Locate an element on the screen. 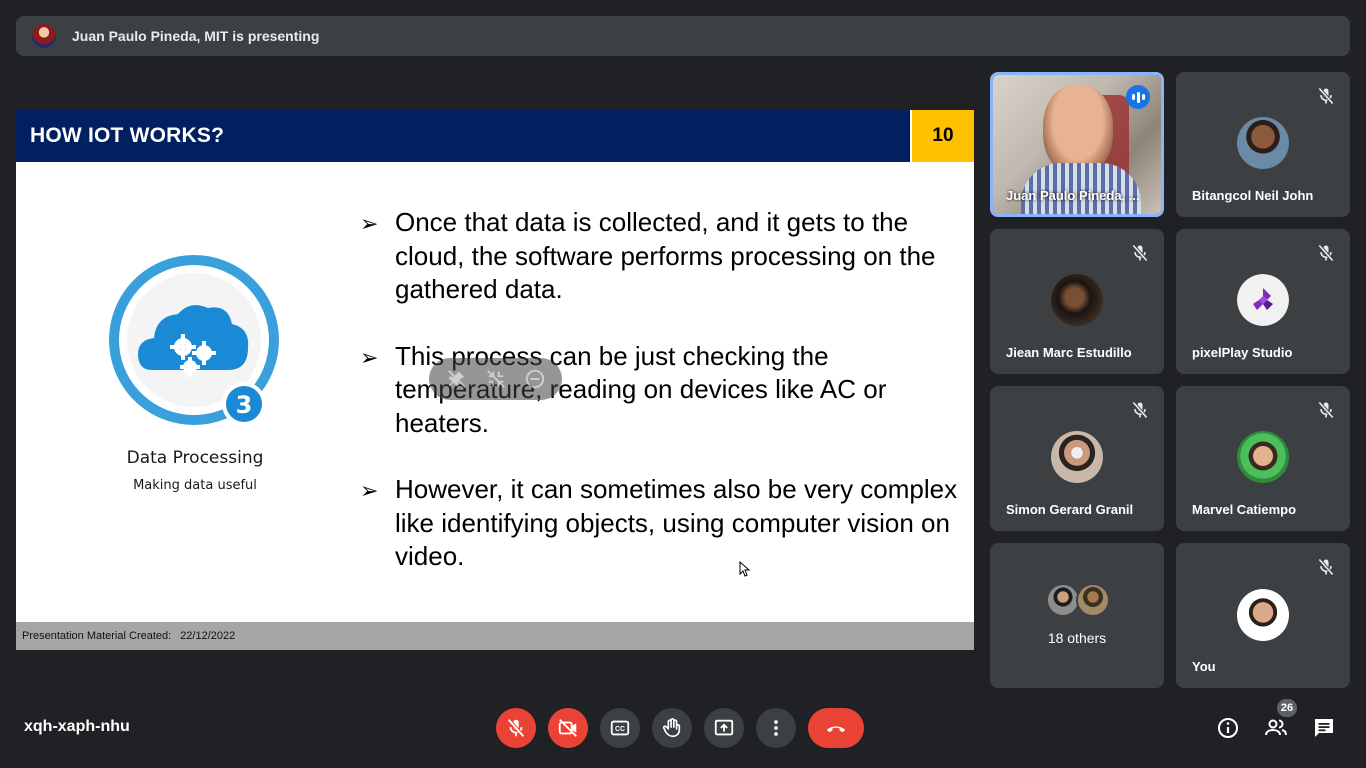 This screenshot has width=1366, height=768. more-options-button is located at coordinates (776, 728).